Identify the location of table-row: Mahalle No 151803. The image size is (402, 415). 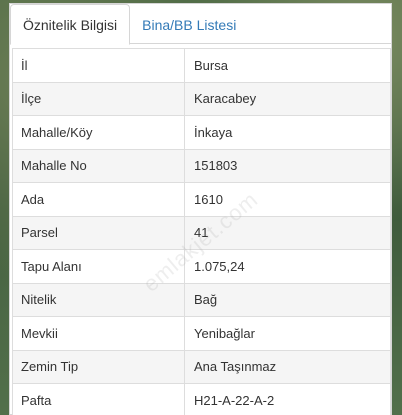
(201, 165).